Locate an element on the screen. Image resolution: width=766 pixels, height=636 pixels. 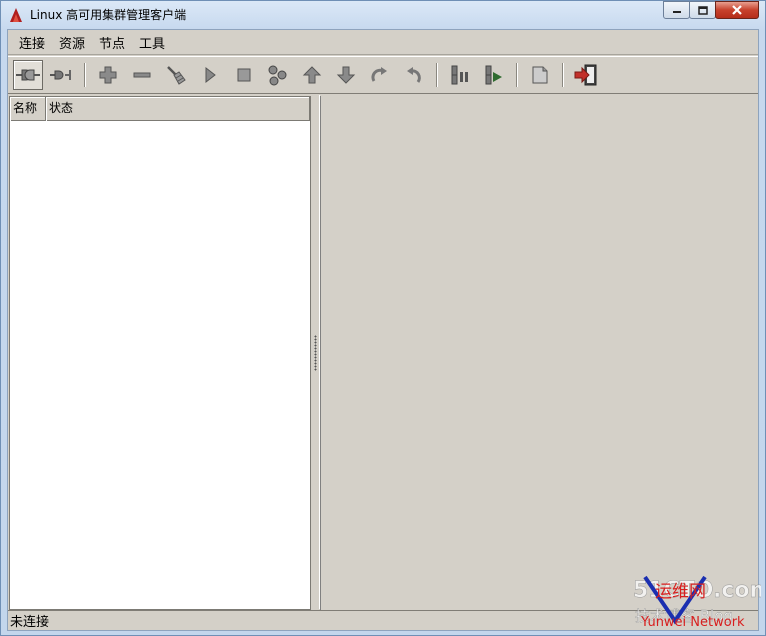
exit-button is located at coordinates (586, 75).